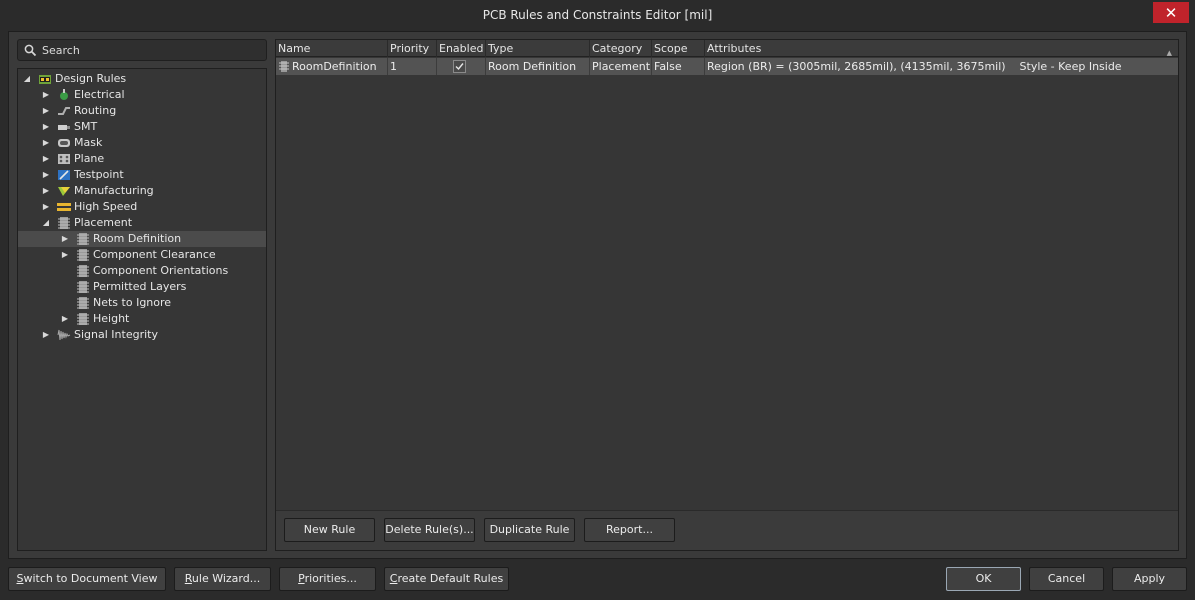 This screenshot has width=1195, height=600. What do you see at coordinates (188, 578) in the screenshot?
I see `button-mnemonic: R` at bounding box center [188, 578].